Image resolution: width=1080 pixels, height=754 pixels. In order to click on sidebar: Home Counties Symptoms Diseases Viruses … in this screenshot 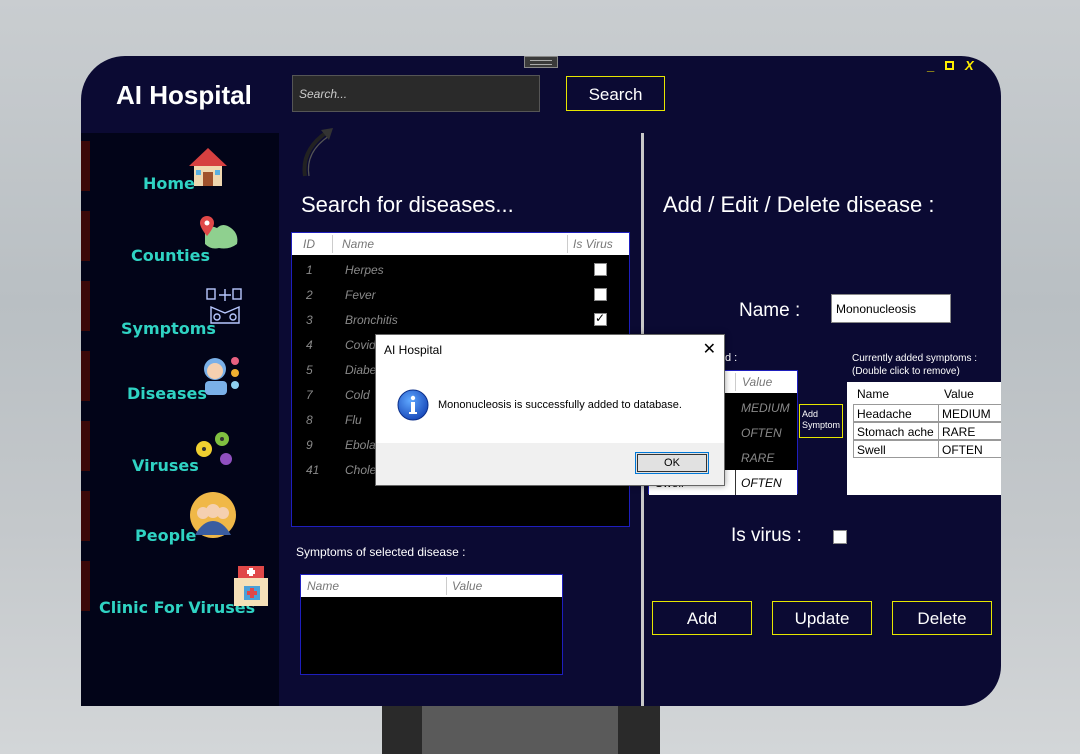, I will do `click(180, 419)`.